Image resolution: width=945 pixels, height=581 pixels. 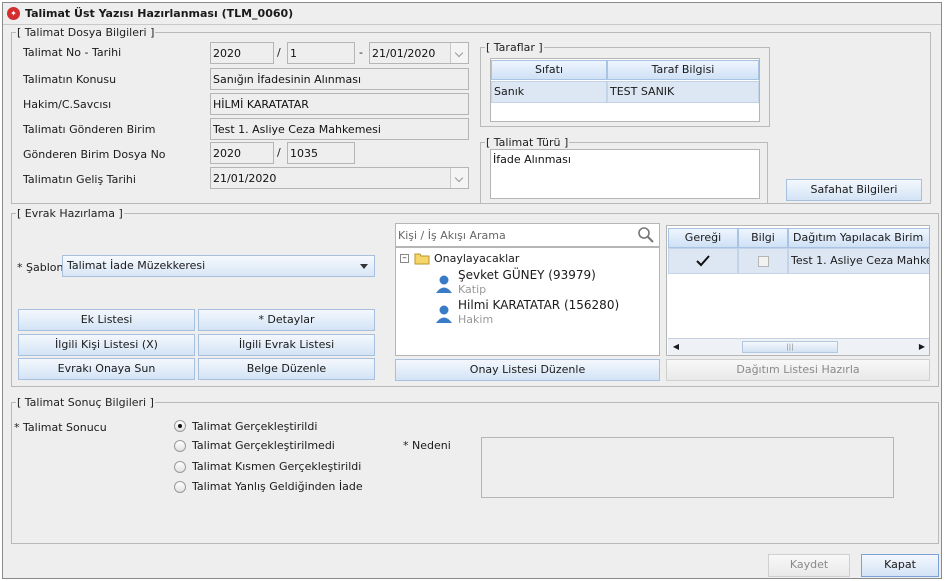 I want to click on talimat-no-label: Talimat No - Tarihi, so click(x=72, y=52).